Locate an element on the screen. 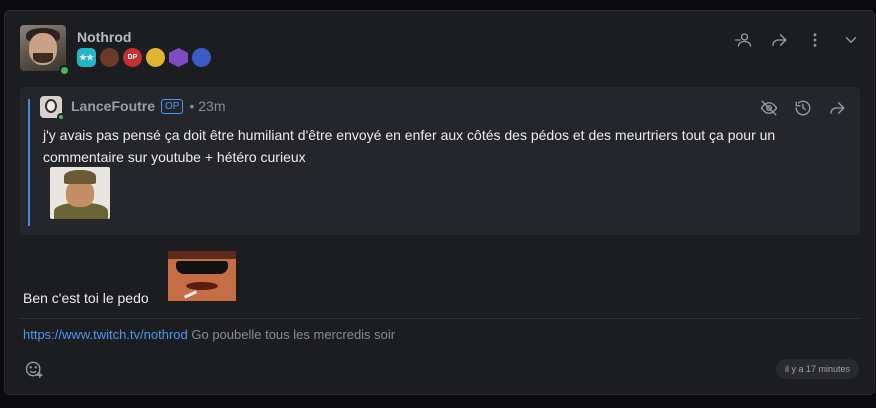 The width and height of the screenshot is (876, 408). stars-badge-icon: ★★ is located at coordinates (86, 57).